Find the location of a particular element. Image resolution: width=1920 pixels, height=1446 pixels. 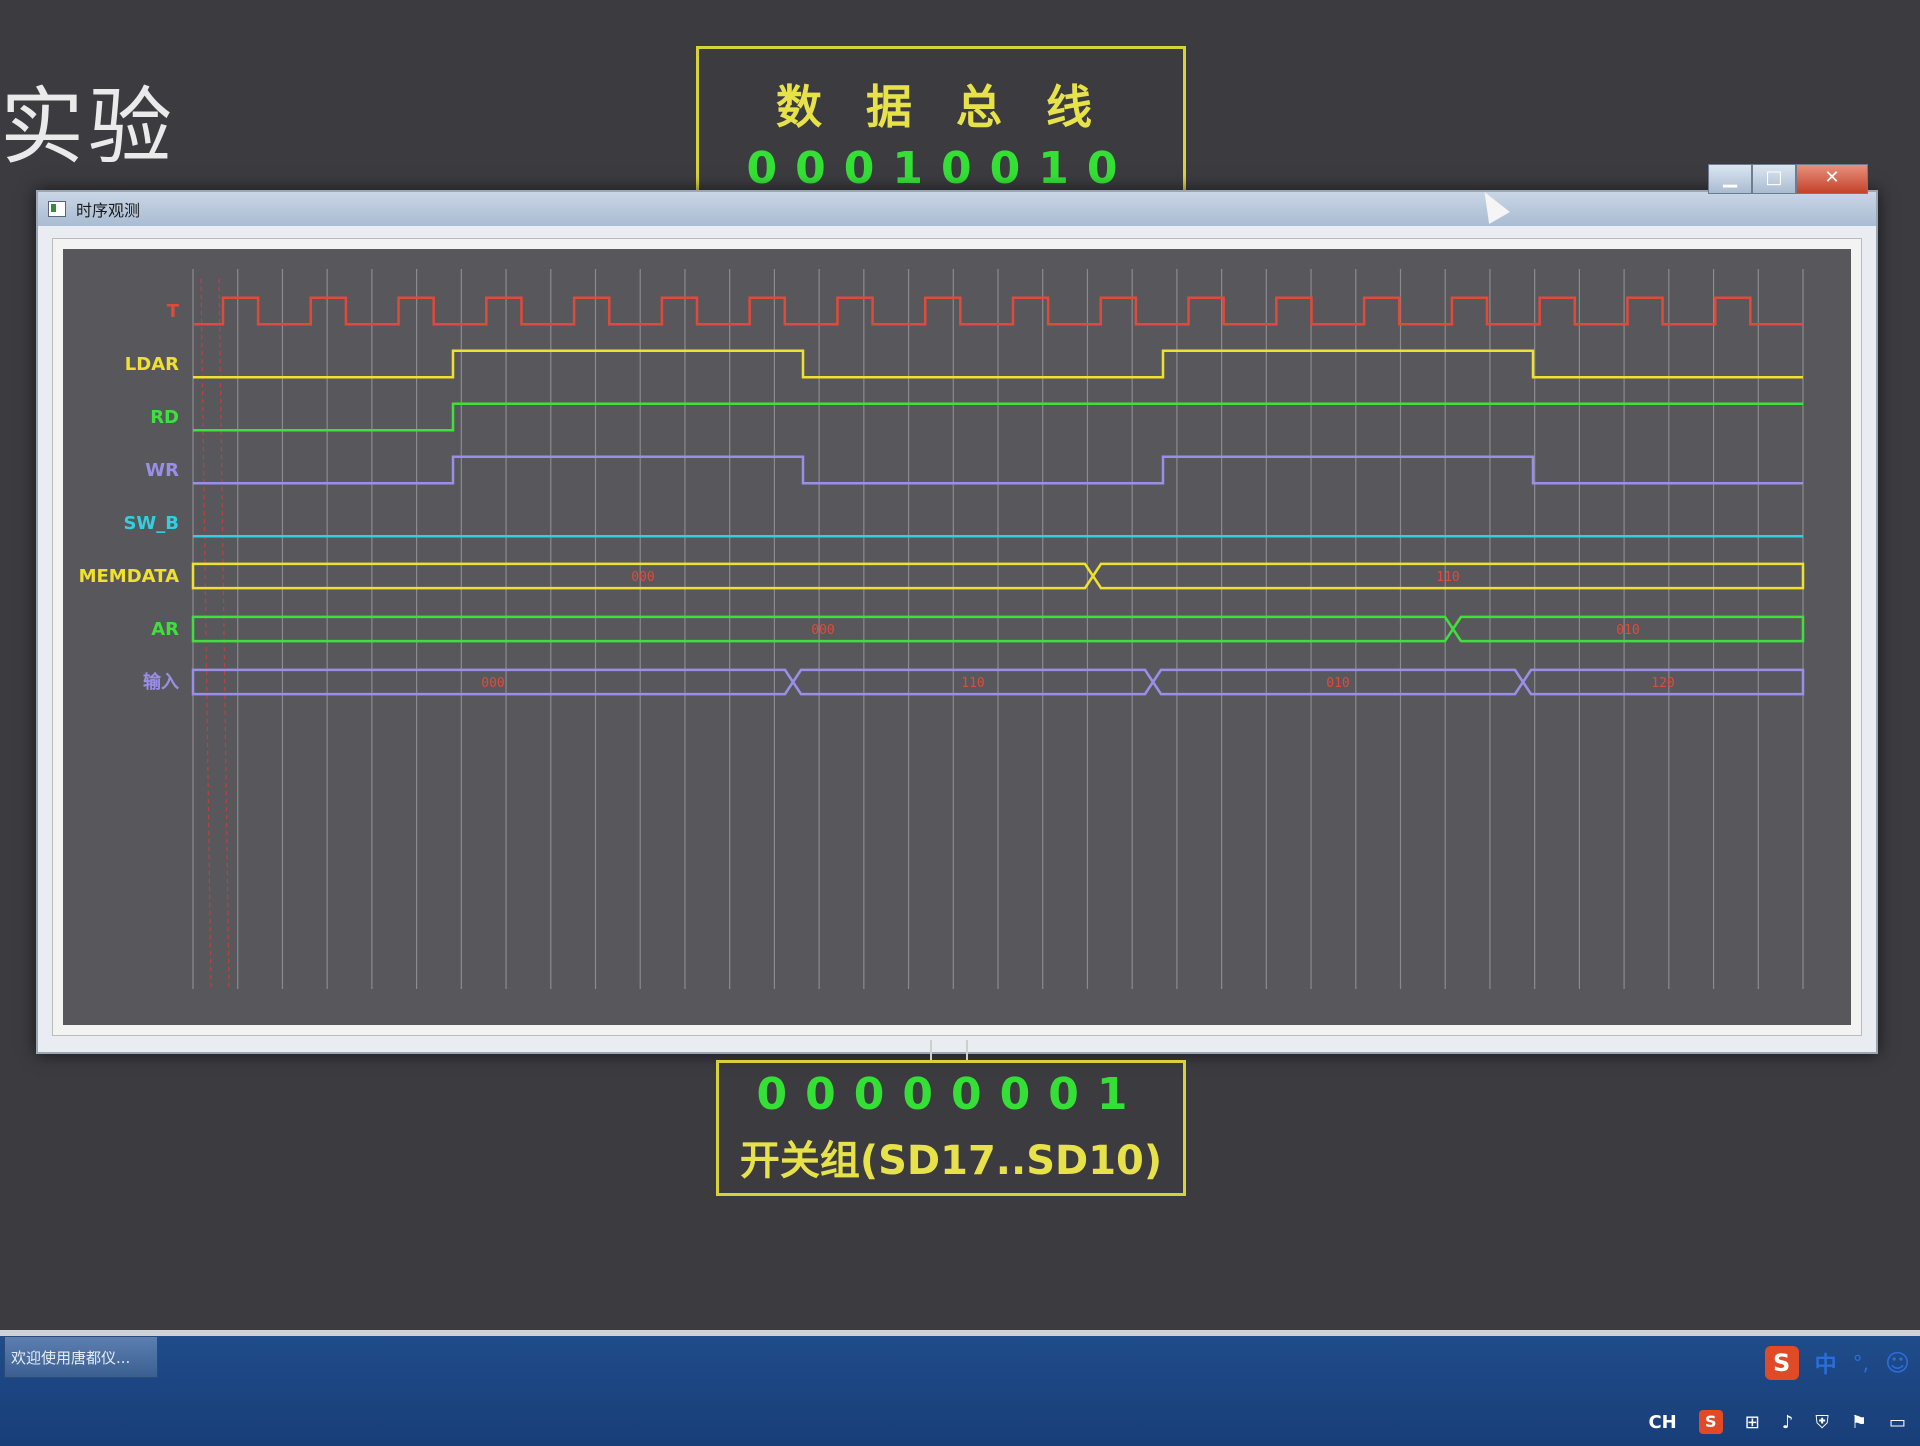

window-controls: ▁ □ ✕ is located at coordinates (1788, 179).